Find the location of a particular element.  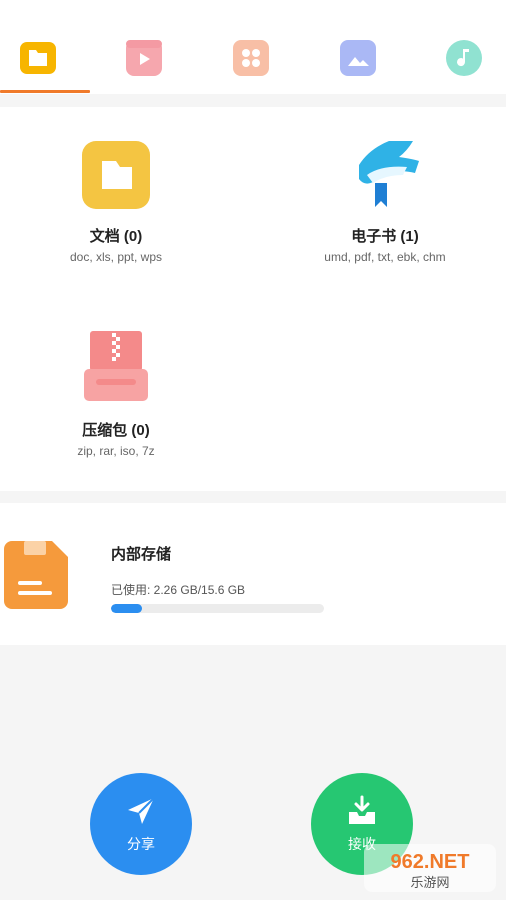

share-button: 分享 is located at coordinates (141, 824).